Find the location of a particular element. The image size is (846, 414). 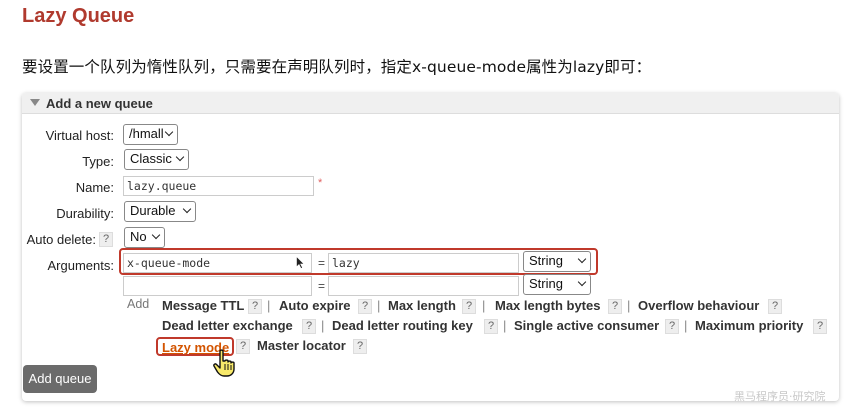

argument-row-highlight is located at coordinates (358, 261).